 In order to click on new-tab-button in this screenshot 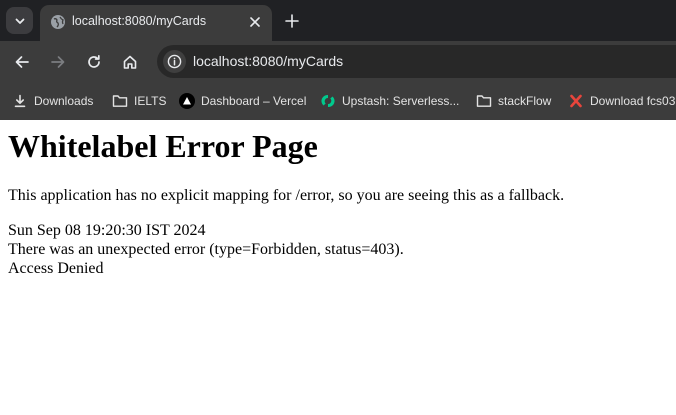, I will do `click(292, 21)`.